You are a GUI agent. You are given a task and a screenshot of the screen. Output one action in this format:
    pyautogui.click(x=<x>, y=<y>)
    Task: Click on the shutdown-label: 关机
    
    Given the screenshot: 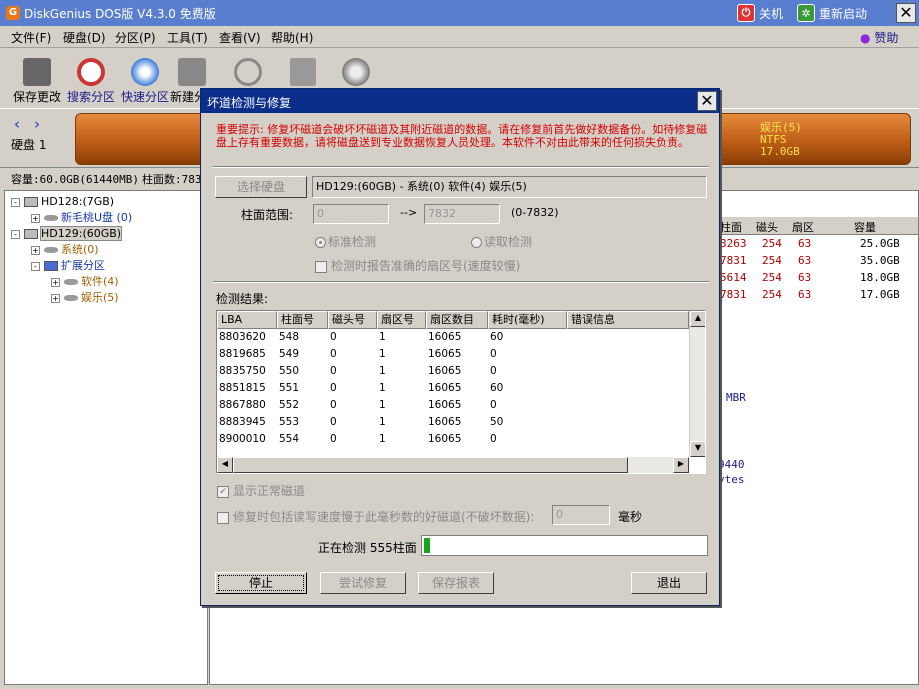 What is the action you would take?
    pyautogui.click(x=771, y=13)
    